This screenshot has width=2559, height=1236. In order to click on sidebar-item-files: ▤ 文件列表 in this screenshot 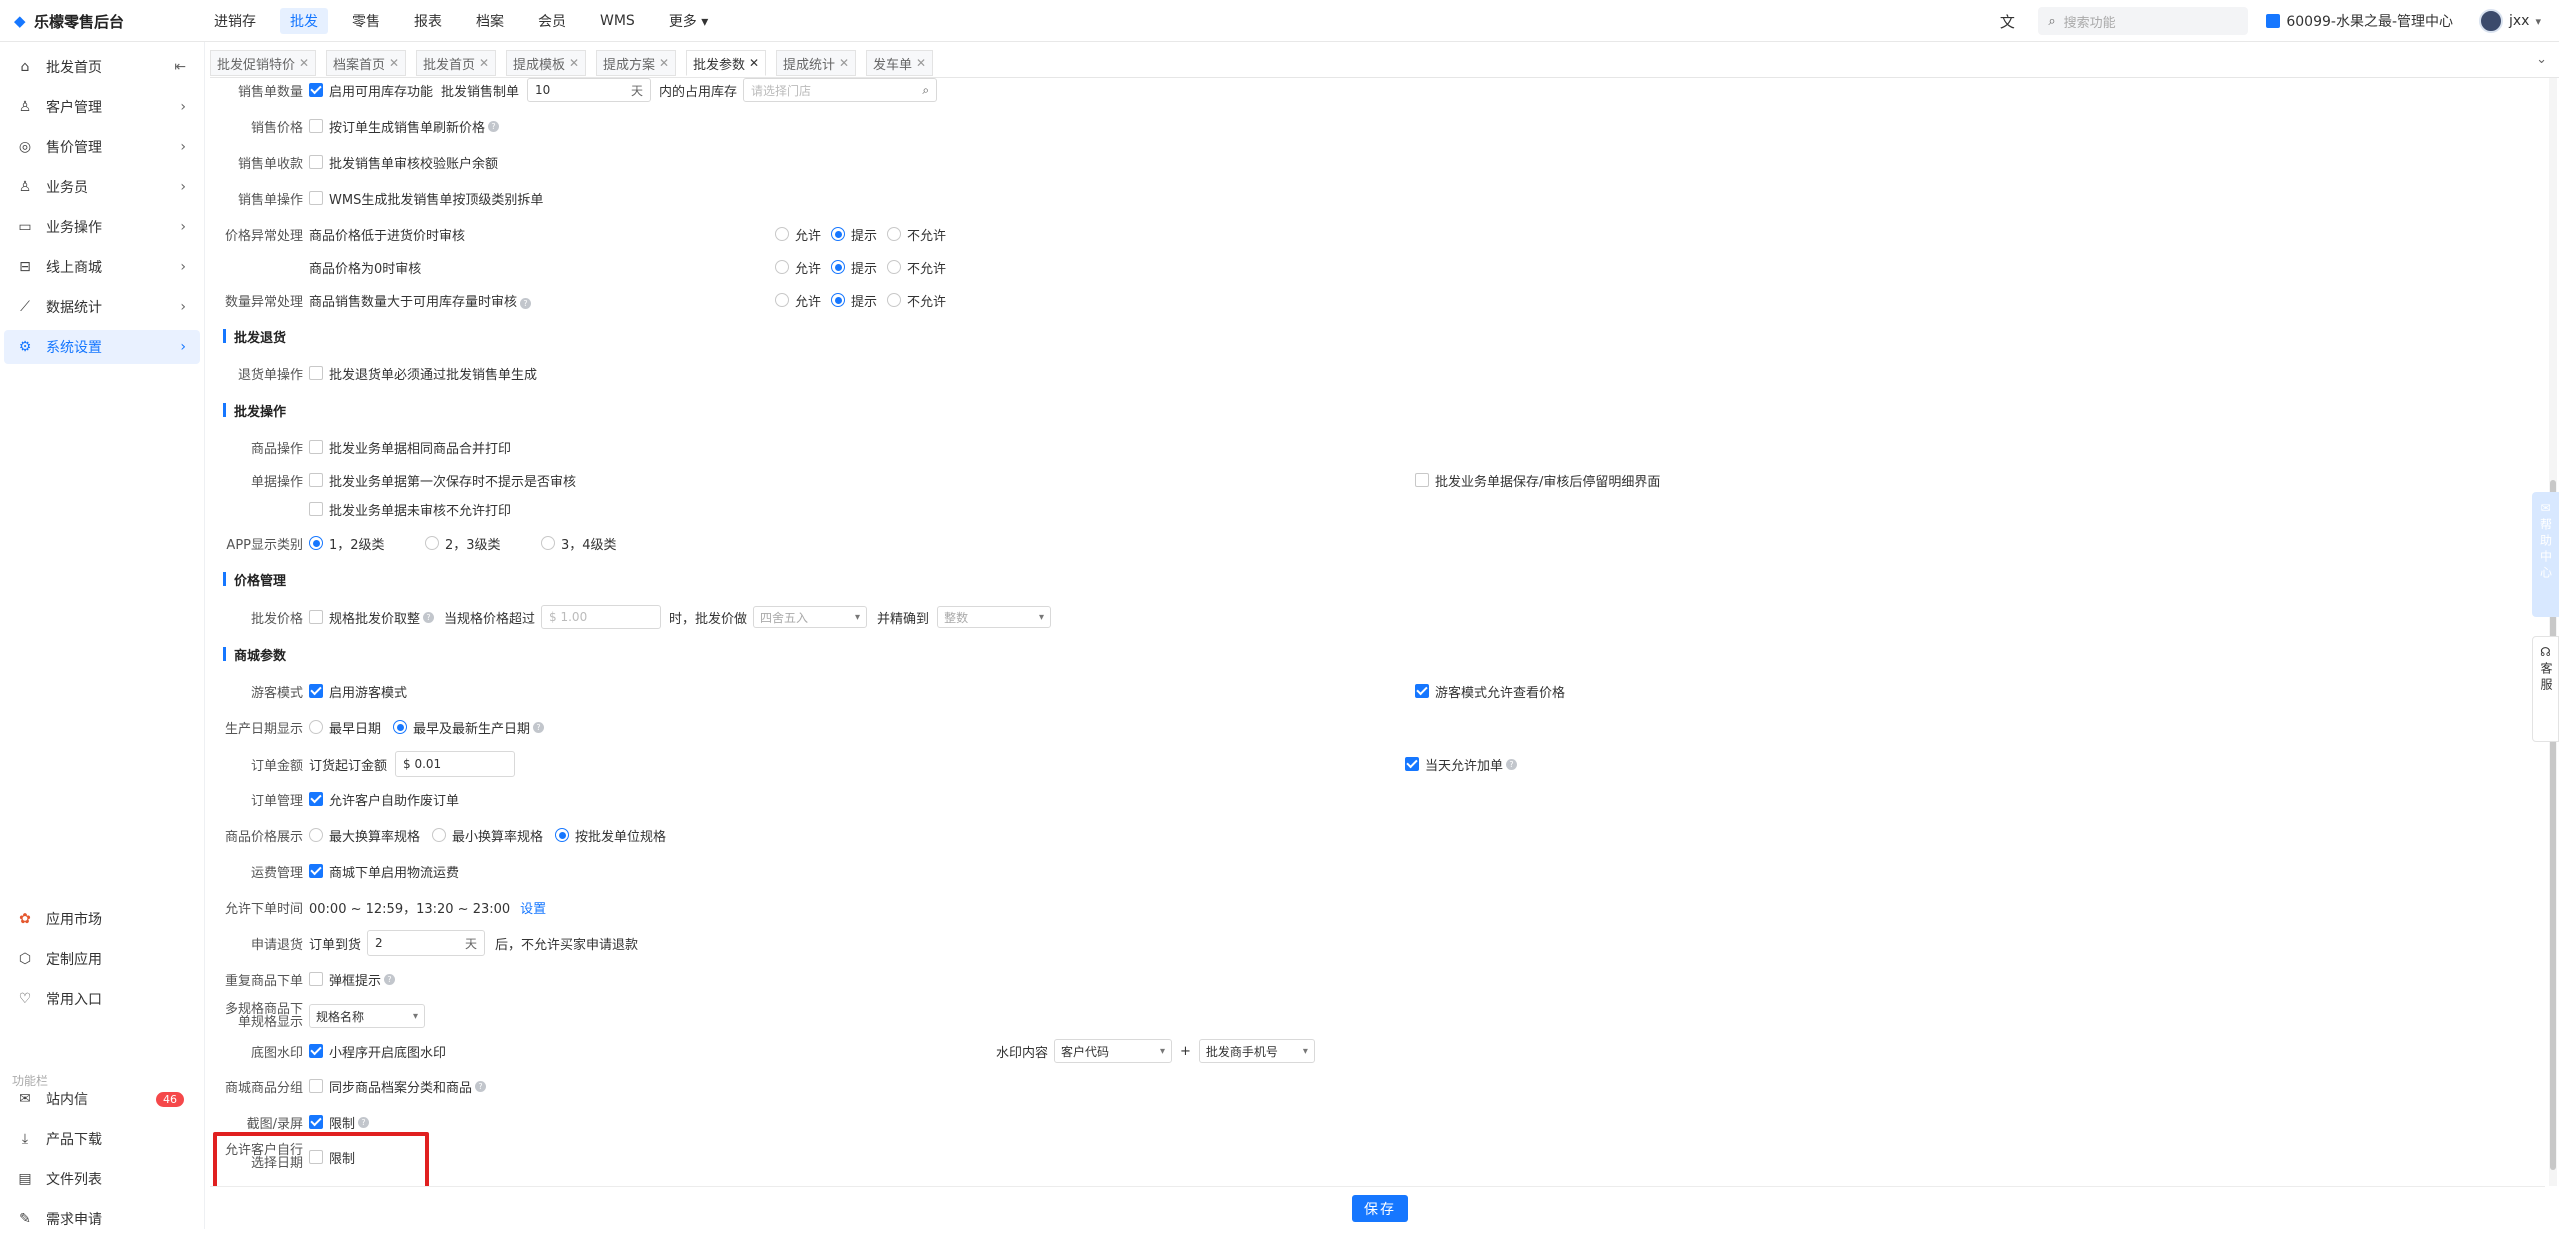, I will do `click(102, 1179)`.